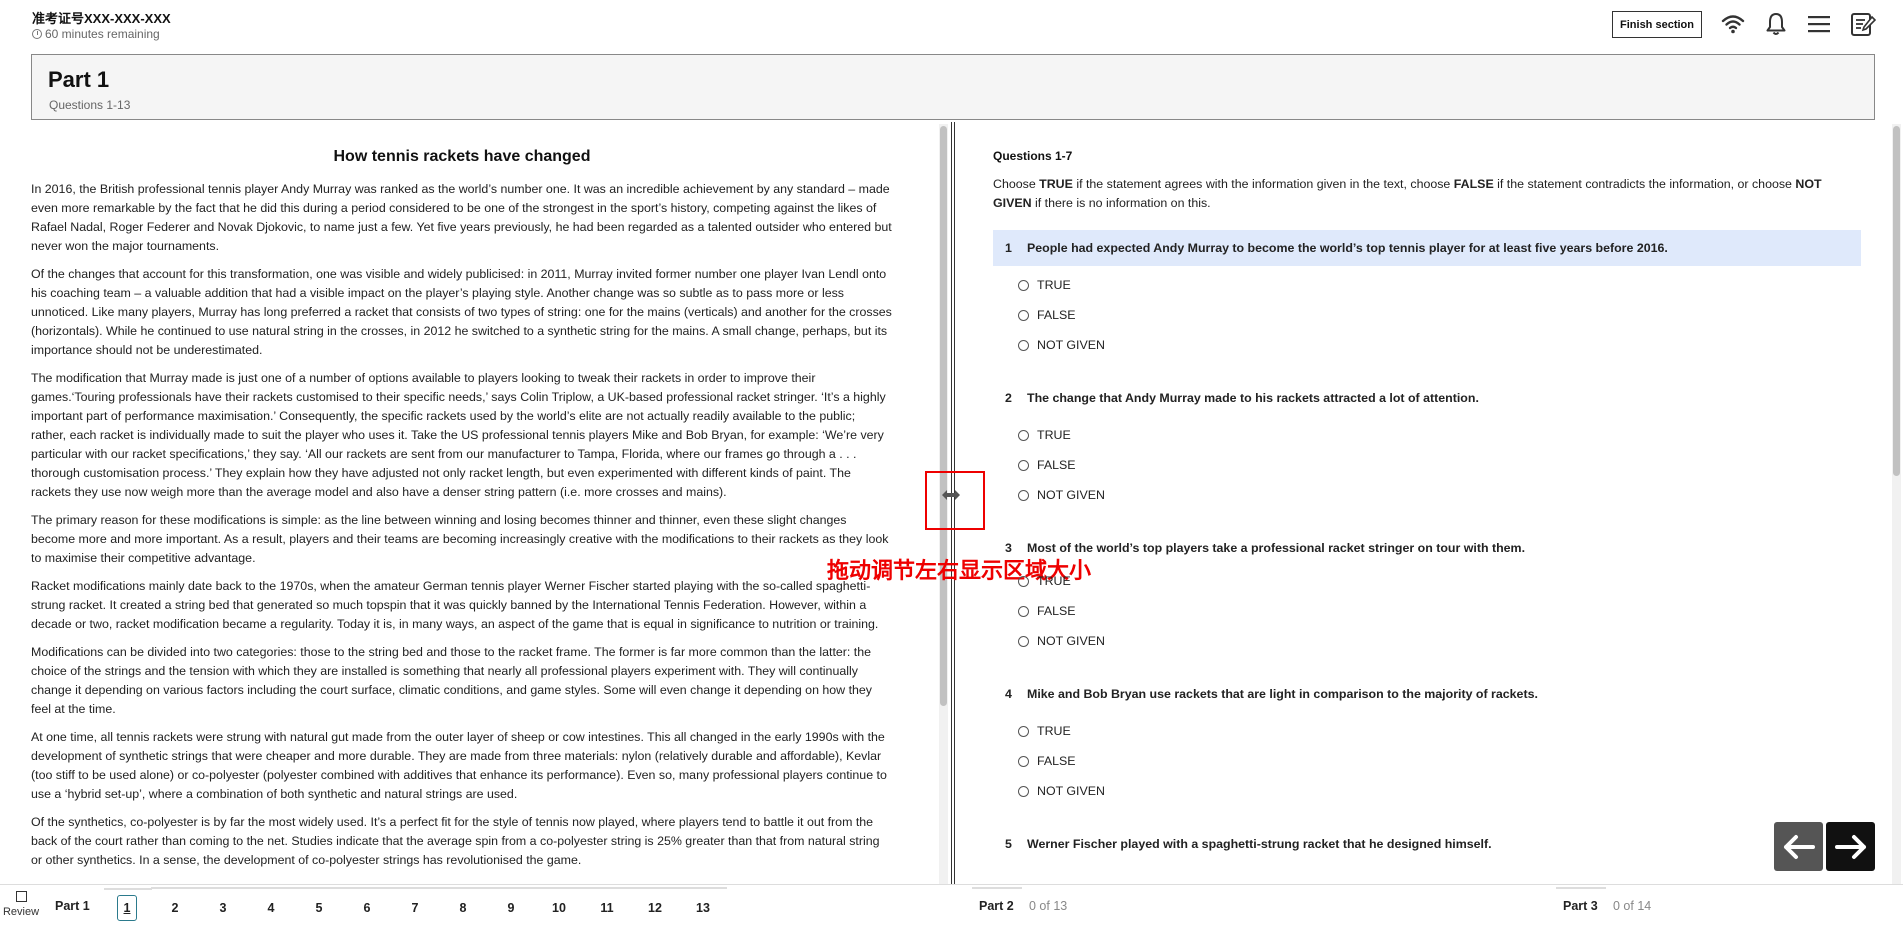 This screenshot has height=925, width=1903. Describe the element at coordinates (703, 904) in the screenshot. I see `question-nav-13: 13` at that location.